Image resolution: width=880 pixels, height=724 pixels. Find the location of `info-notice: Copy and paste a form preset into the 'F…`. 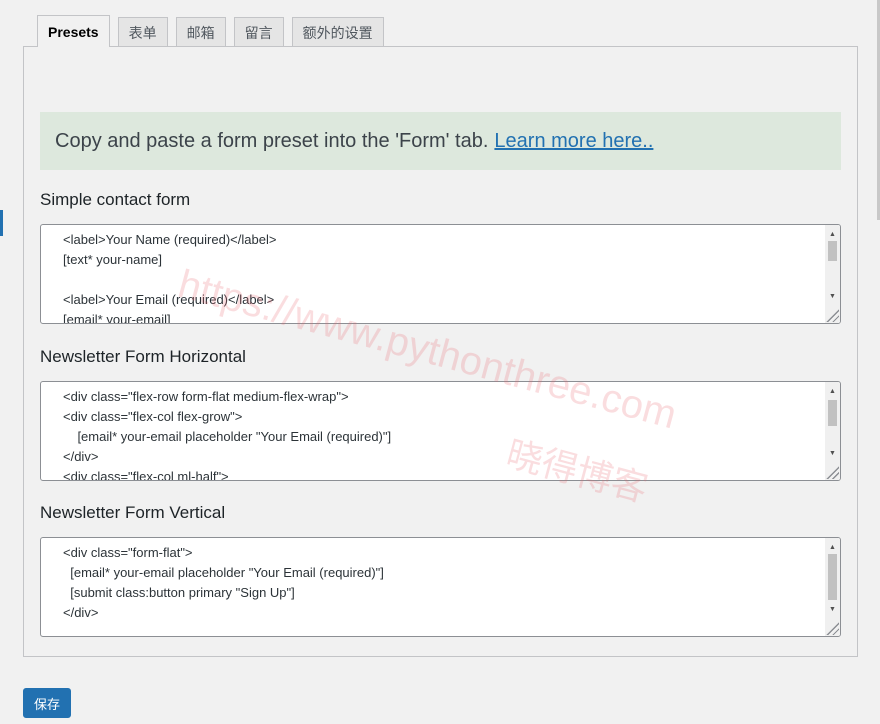

info-notice: Copy and paste a form preset into the 'F… is located at coordinates (440, 141).